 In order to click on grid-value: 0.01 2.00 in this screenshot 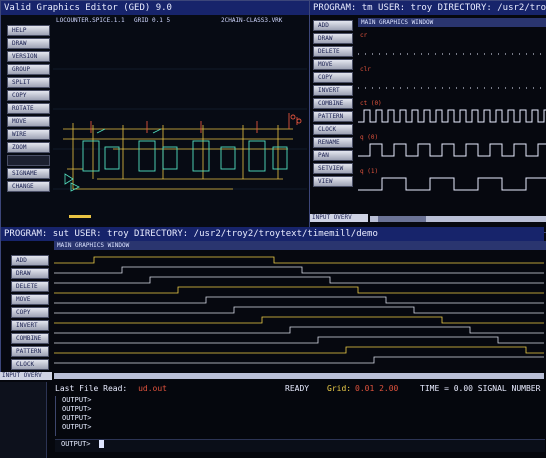, I will do `click(377, 388)`.